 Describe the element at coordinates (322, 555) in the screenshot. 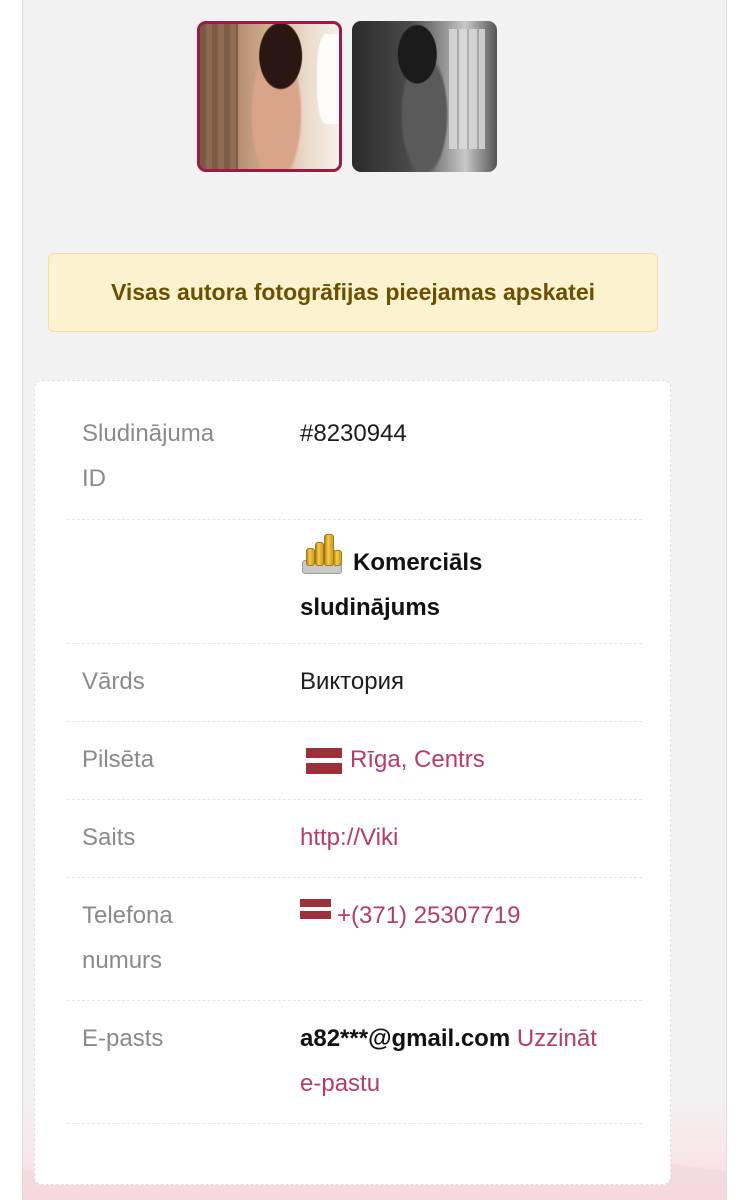

I see `coins-icon` at that location.